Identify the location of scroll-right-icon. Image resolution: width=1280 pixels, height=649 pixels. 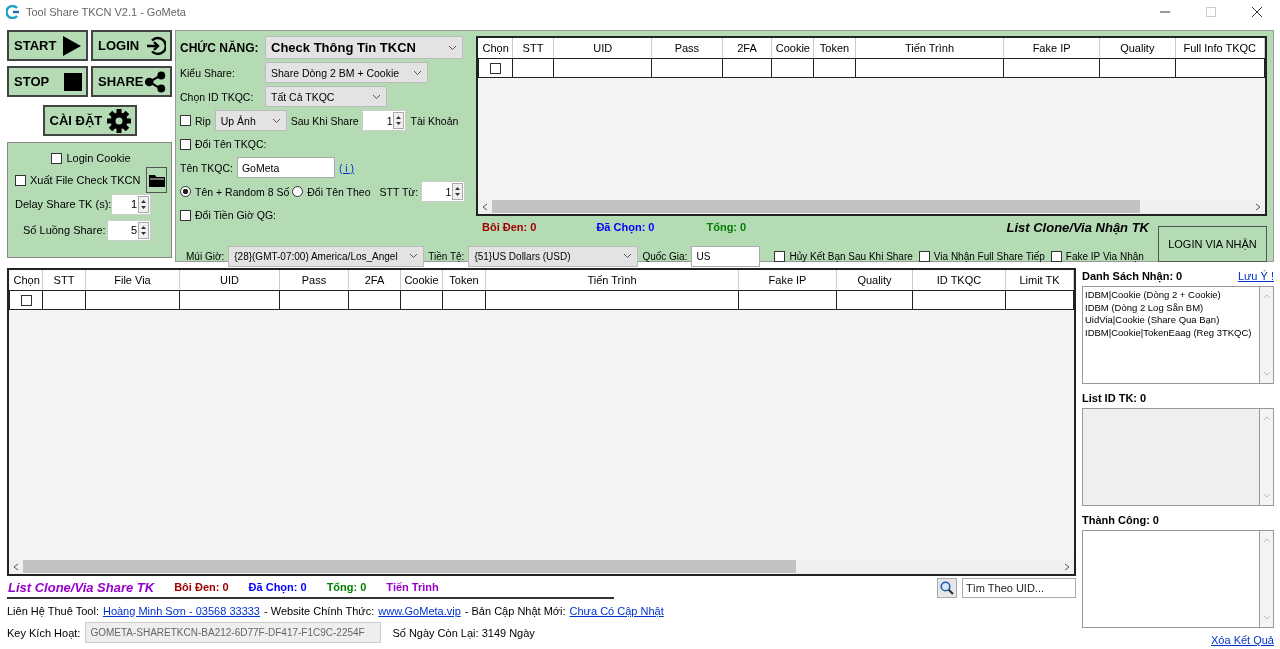
(1258, 206).